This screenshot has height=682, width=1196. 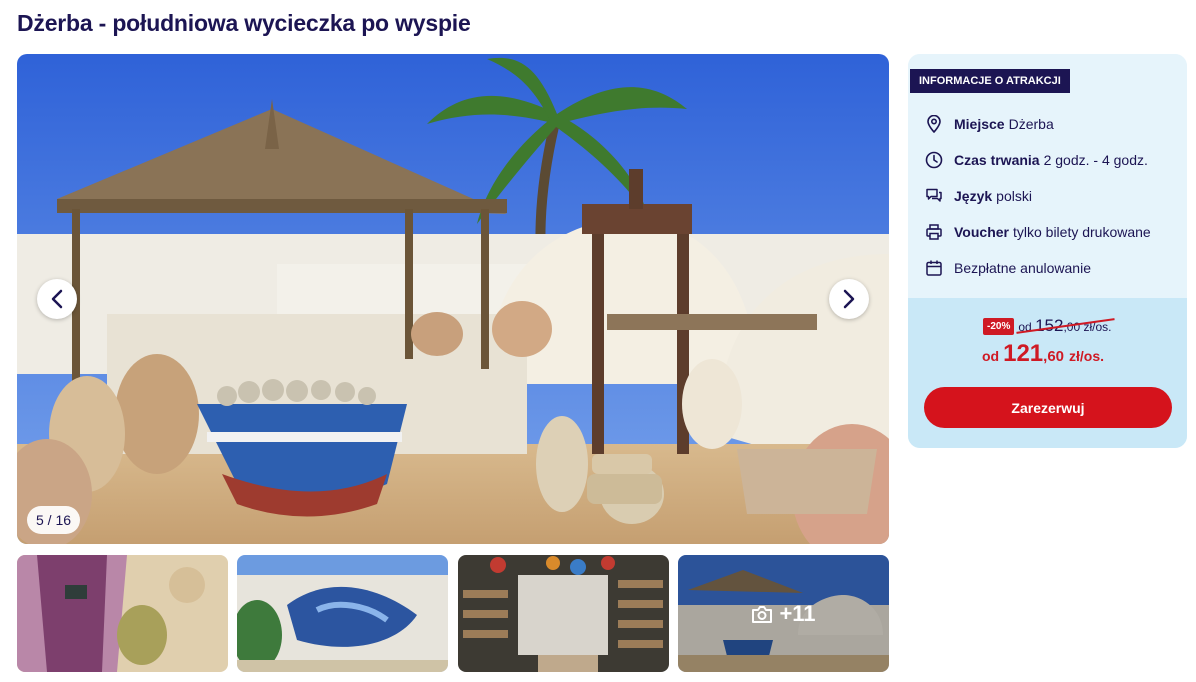 What do you see at coordinates (1014, 196) in the screenshot?
I see `info-value: polski` at bounding box center [1014, 196].